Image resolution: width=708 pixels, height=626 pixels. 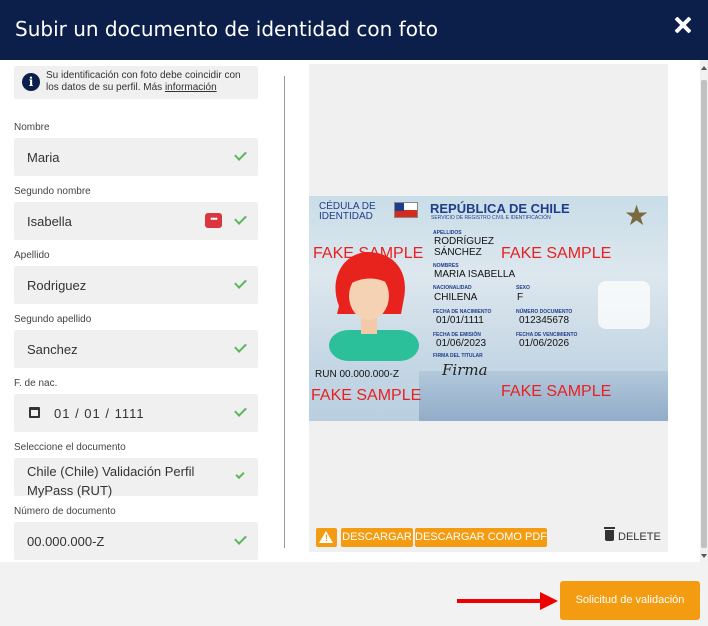 What do you see at coordinates (544, 320) in the screenshot?
I see `card-numdoc: 012345678` at bounding box center [544, 320].